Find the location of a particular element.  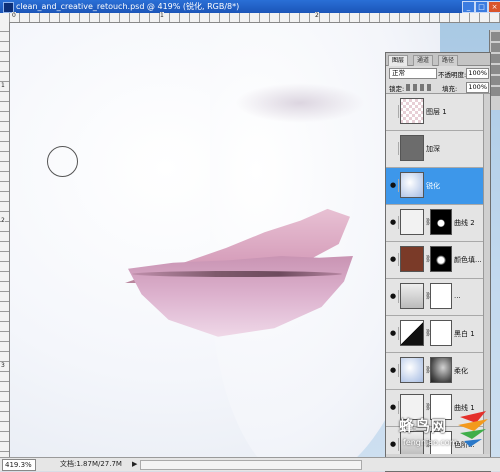

lock-row: 锁定: 填充: 100% is located at coordinates (438, 87).